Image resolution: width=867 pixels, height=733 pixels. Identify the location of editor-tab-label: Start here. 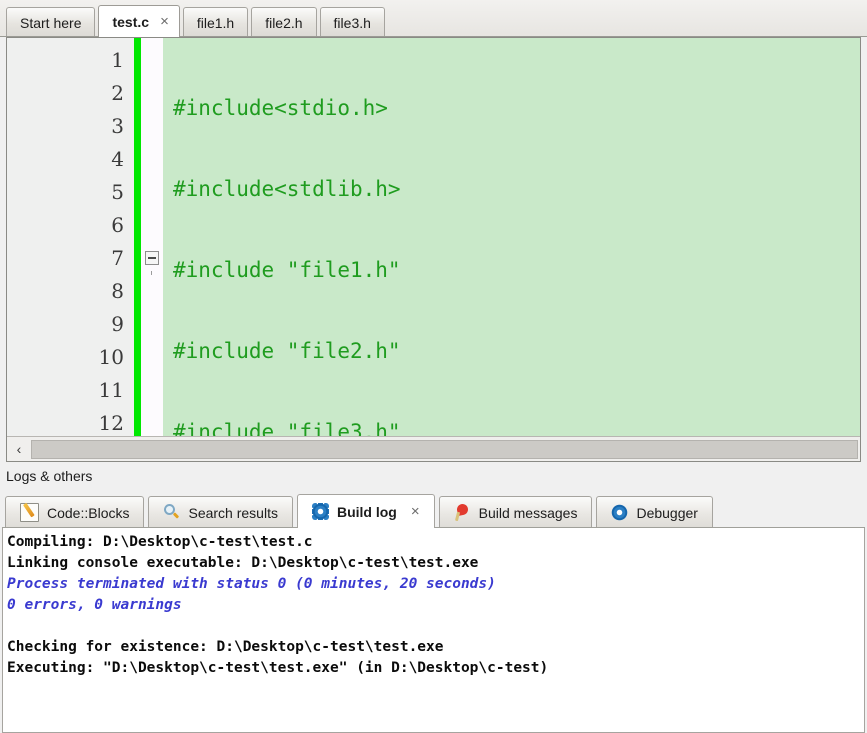
(51, 22).